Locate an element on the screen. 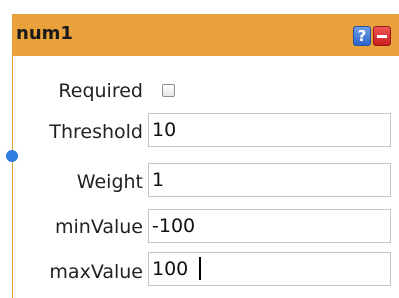  help-button: ? is located at coordinates (362, 36).